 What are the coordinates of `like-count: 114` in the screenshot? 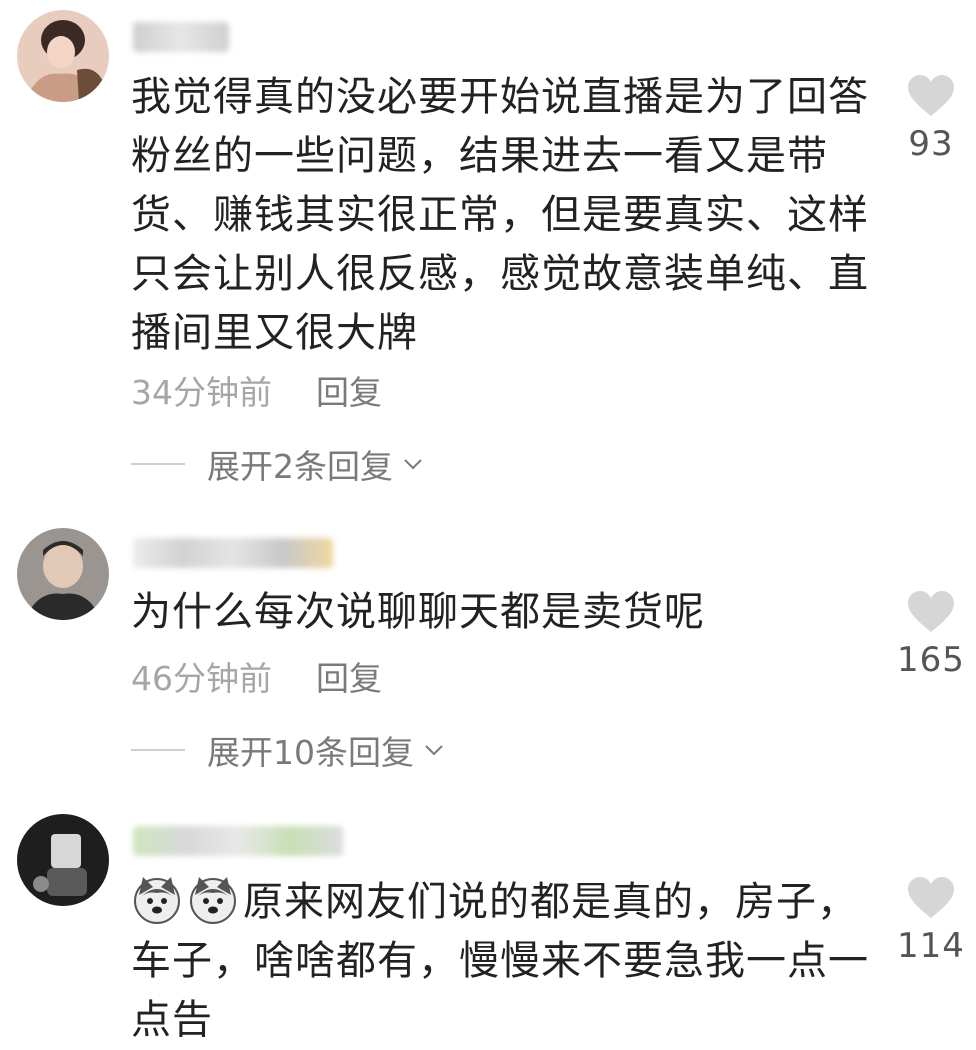 It's located at (931, 946).